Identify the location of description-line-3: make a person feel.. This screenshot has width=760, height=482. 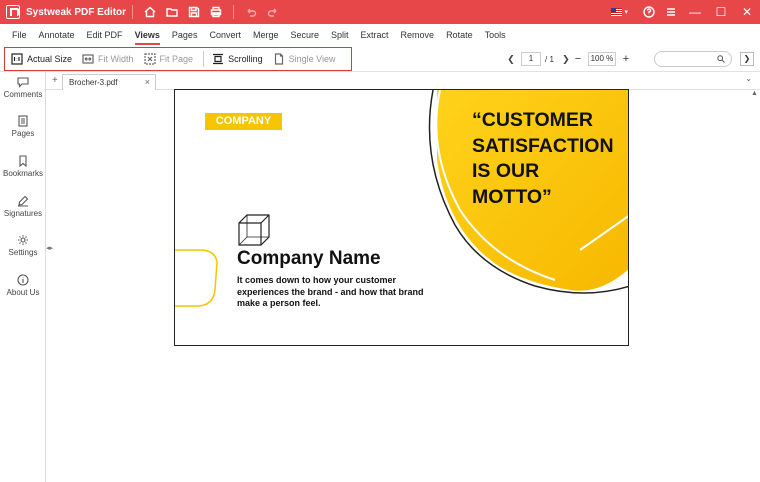
(279, 303).